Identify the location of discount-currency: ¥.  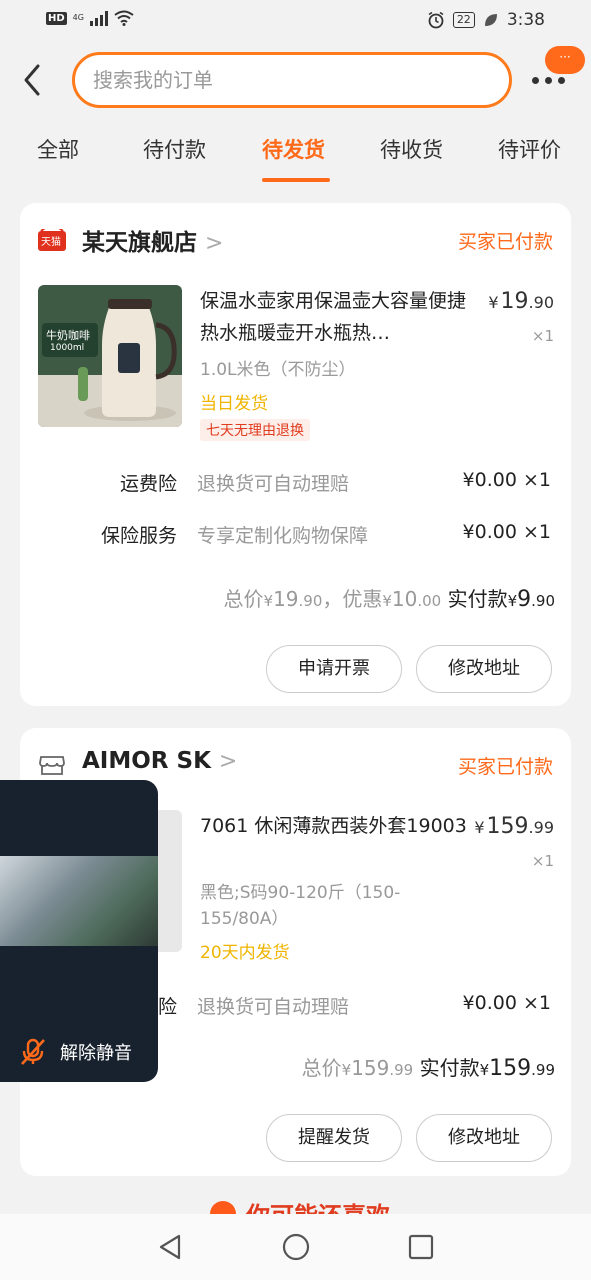
(387, 601).